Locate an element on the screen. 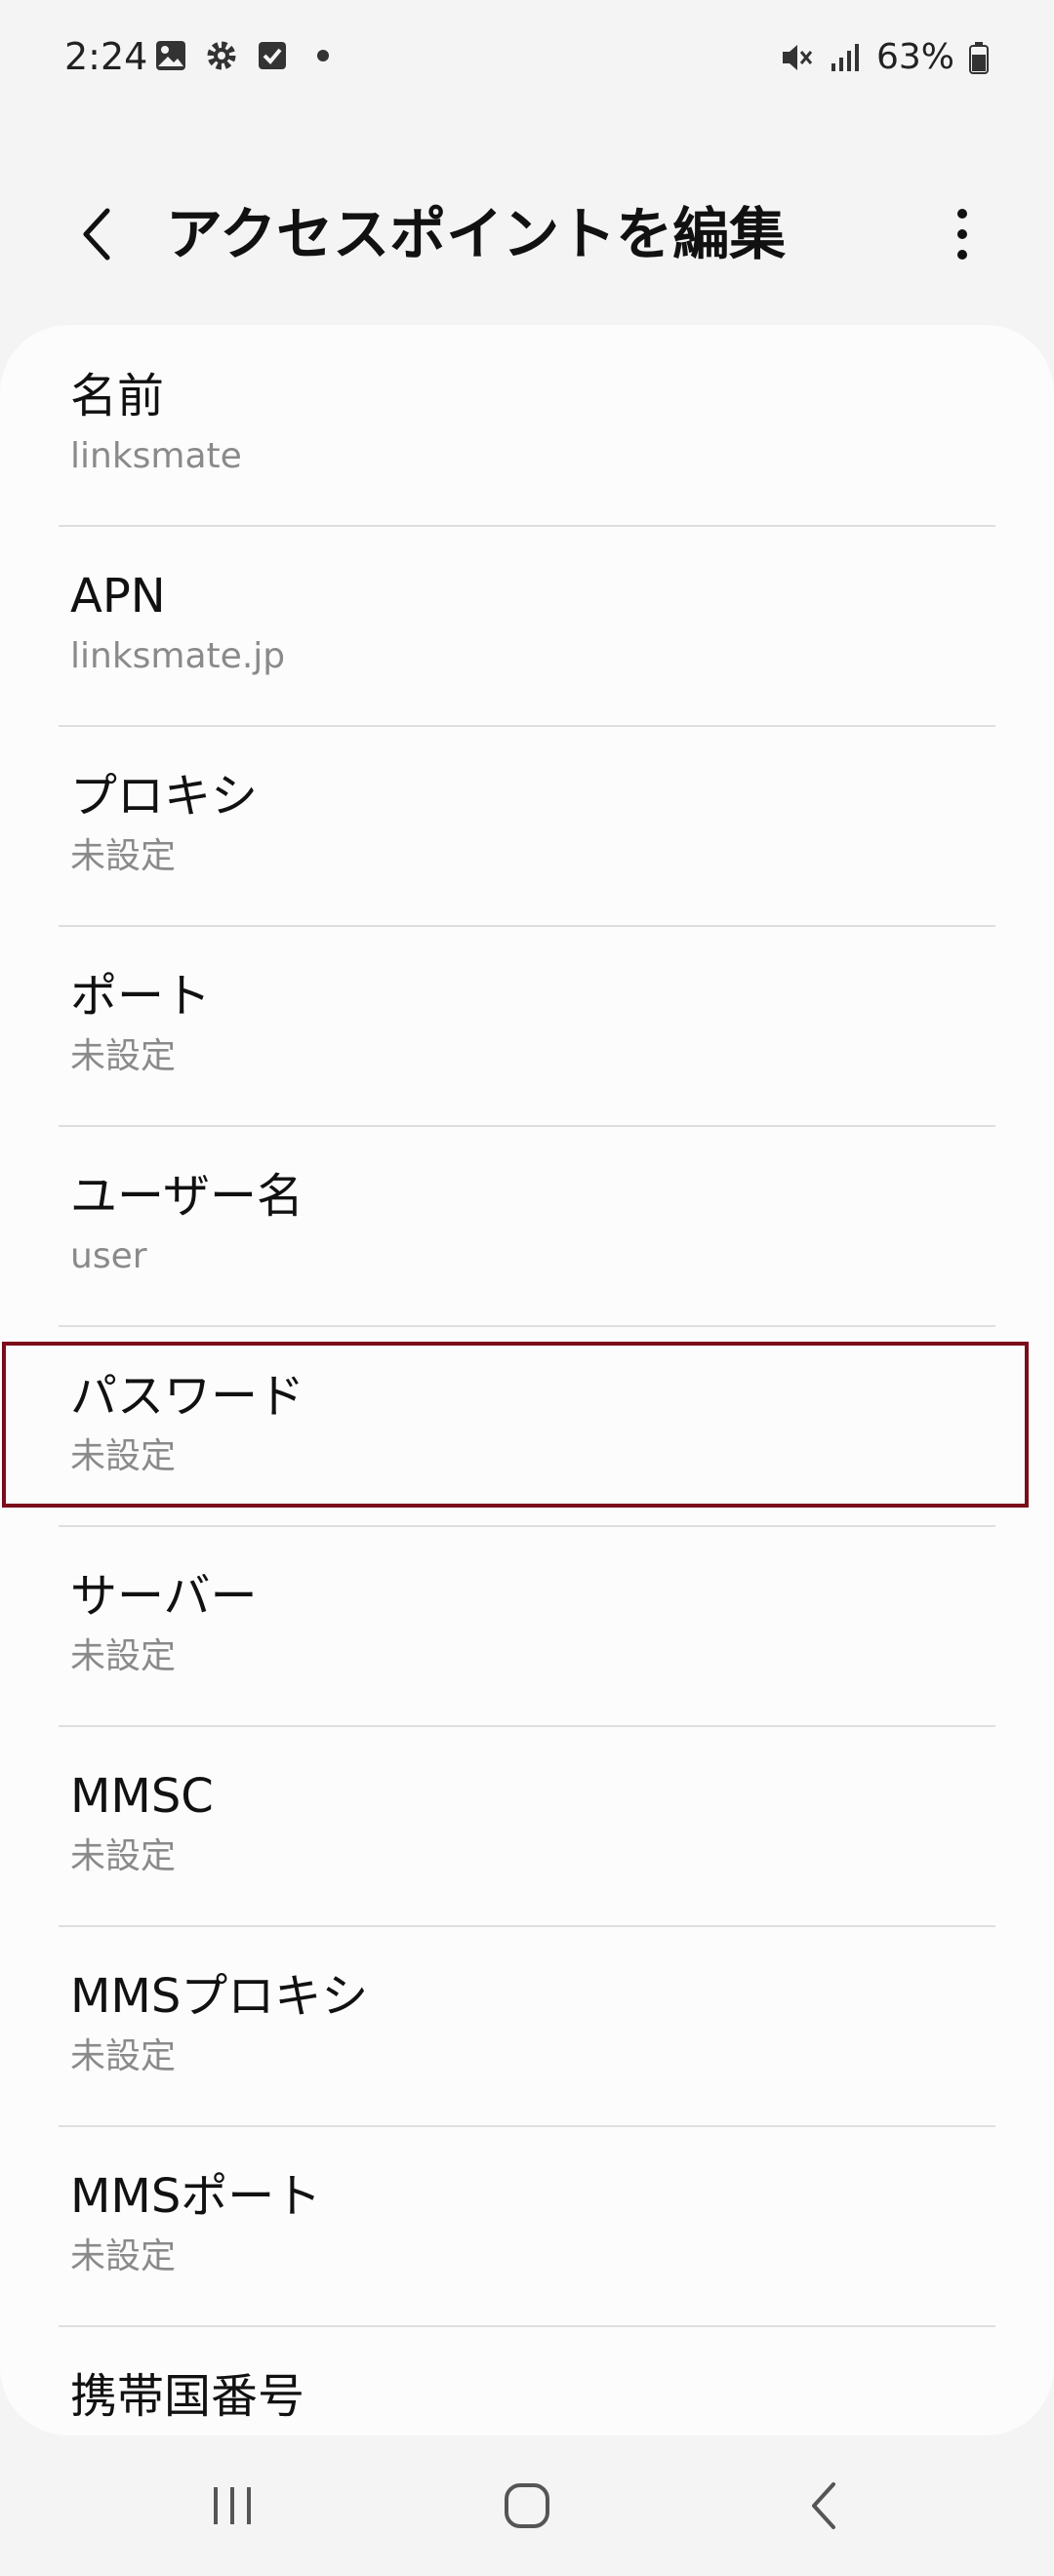 This screenshot has width=1054, height=2576. setting-username: ユーザー名 user is located at coordinates (527, 1224).